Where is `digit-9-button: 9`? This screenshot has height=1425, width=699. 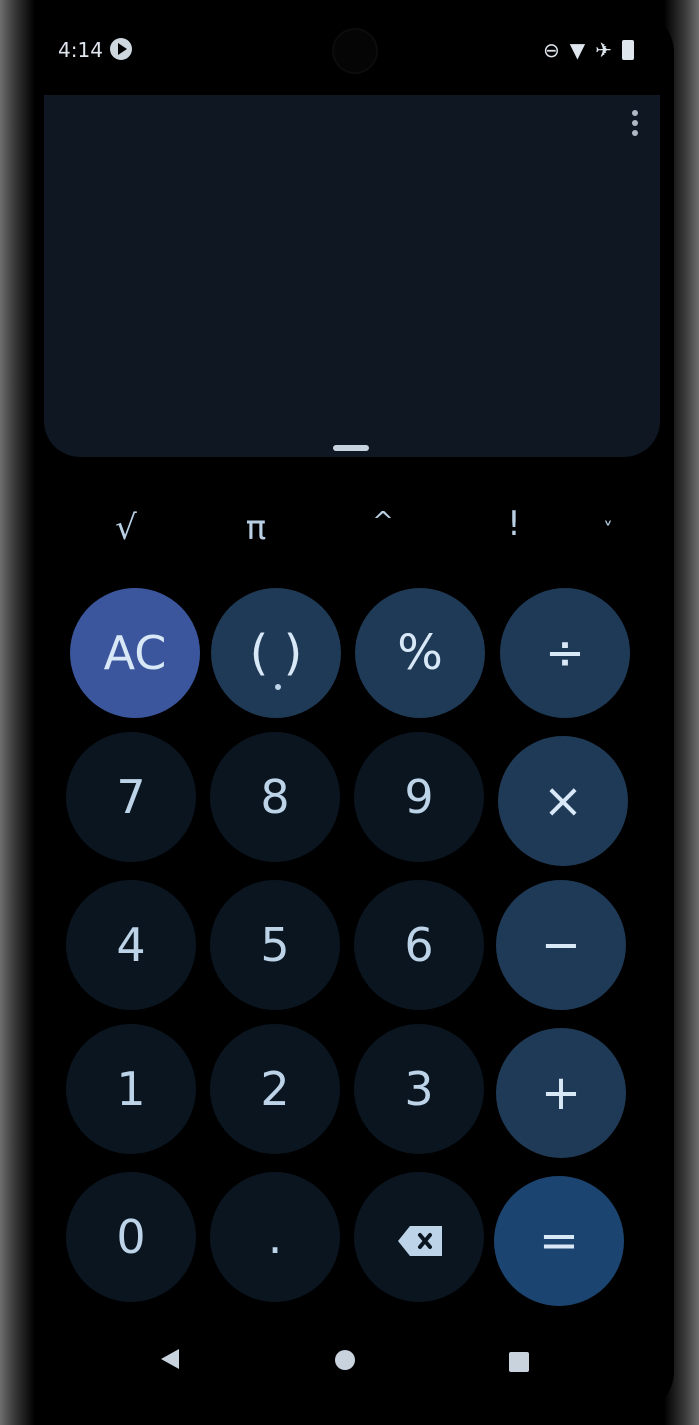 digit-9-button: 9 is located at coordinates (419, 797).